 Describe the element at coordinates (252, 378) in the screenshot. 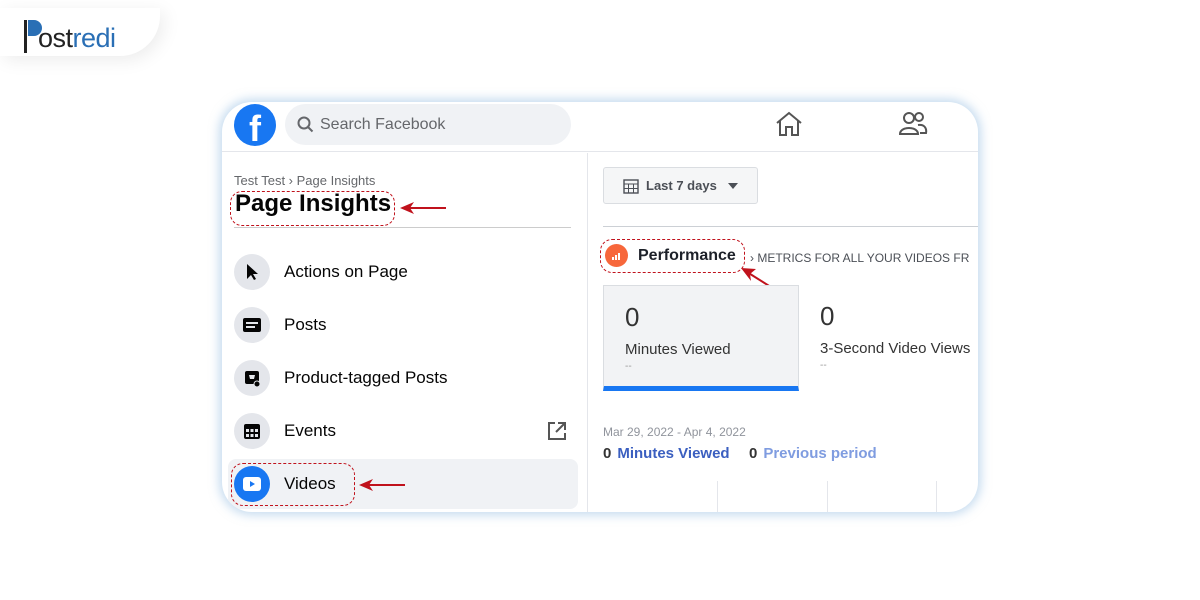

I see `tag-icon` at that location.